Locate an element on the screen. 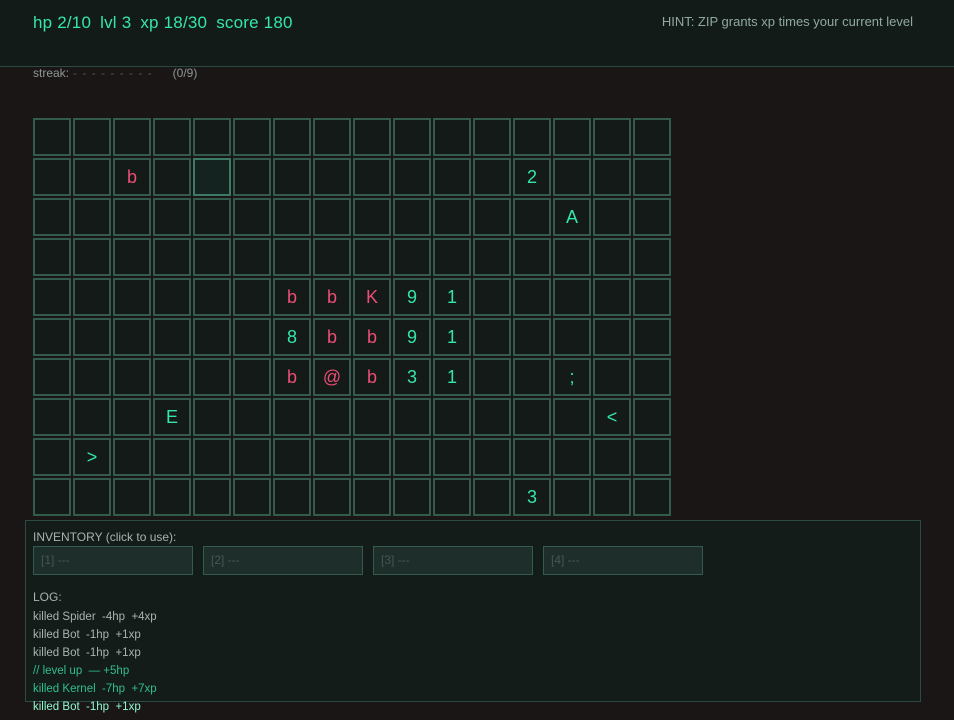  inventory-slot-1: [1] --- is located at coordinates (113, 560).